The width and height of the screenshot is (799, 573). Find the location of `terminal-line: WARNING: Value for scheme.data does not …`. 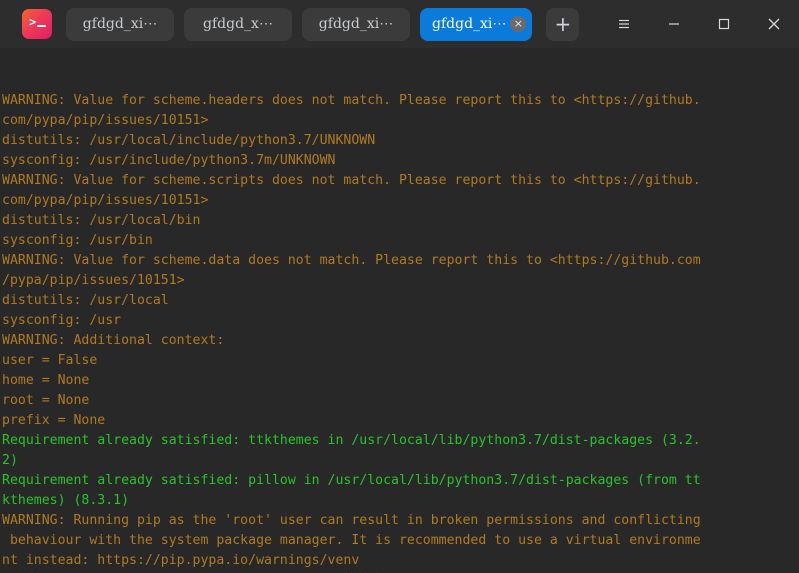

terminal-line: WARNING: Value for scheme.data does not … is located at coordinates (351, 260).